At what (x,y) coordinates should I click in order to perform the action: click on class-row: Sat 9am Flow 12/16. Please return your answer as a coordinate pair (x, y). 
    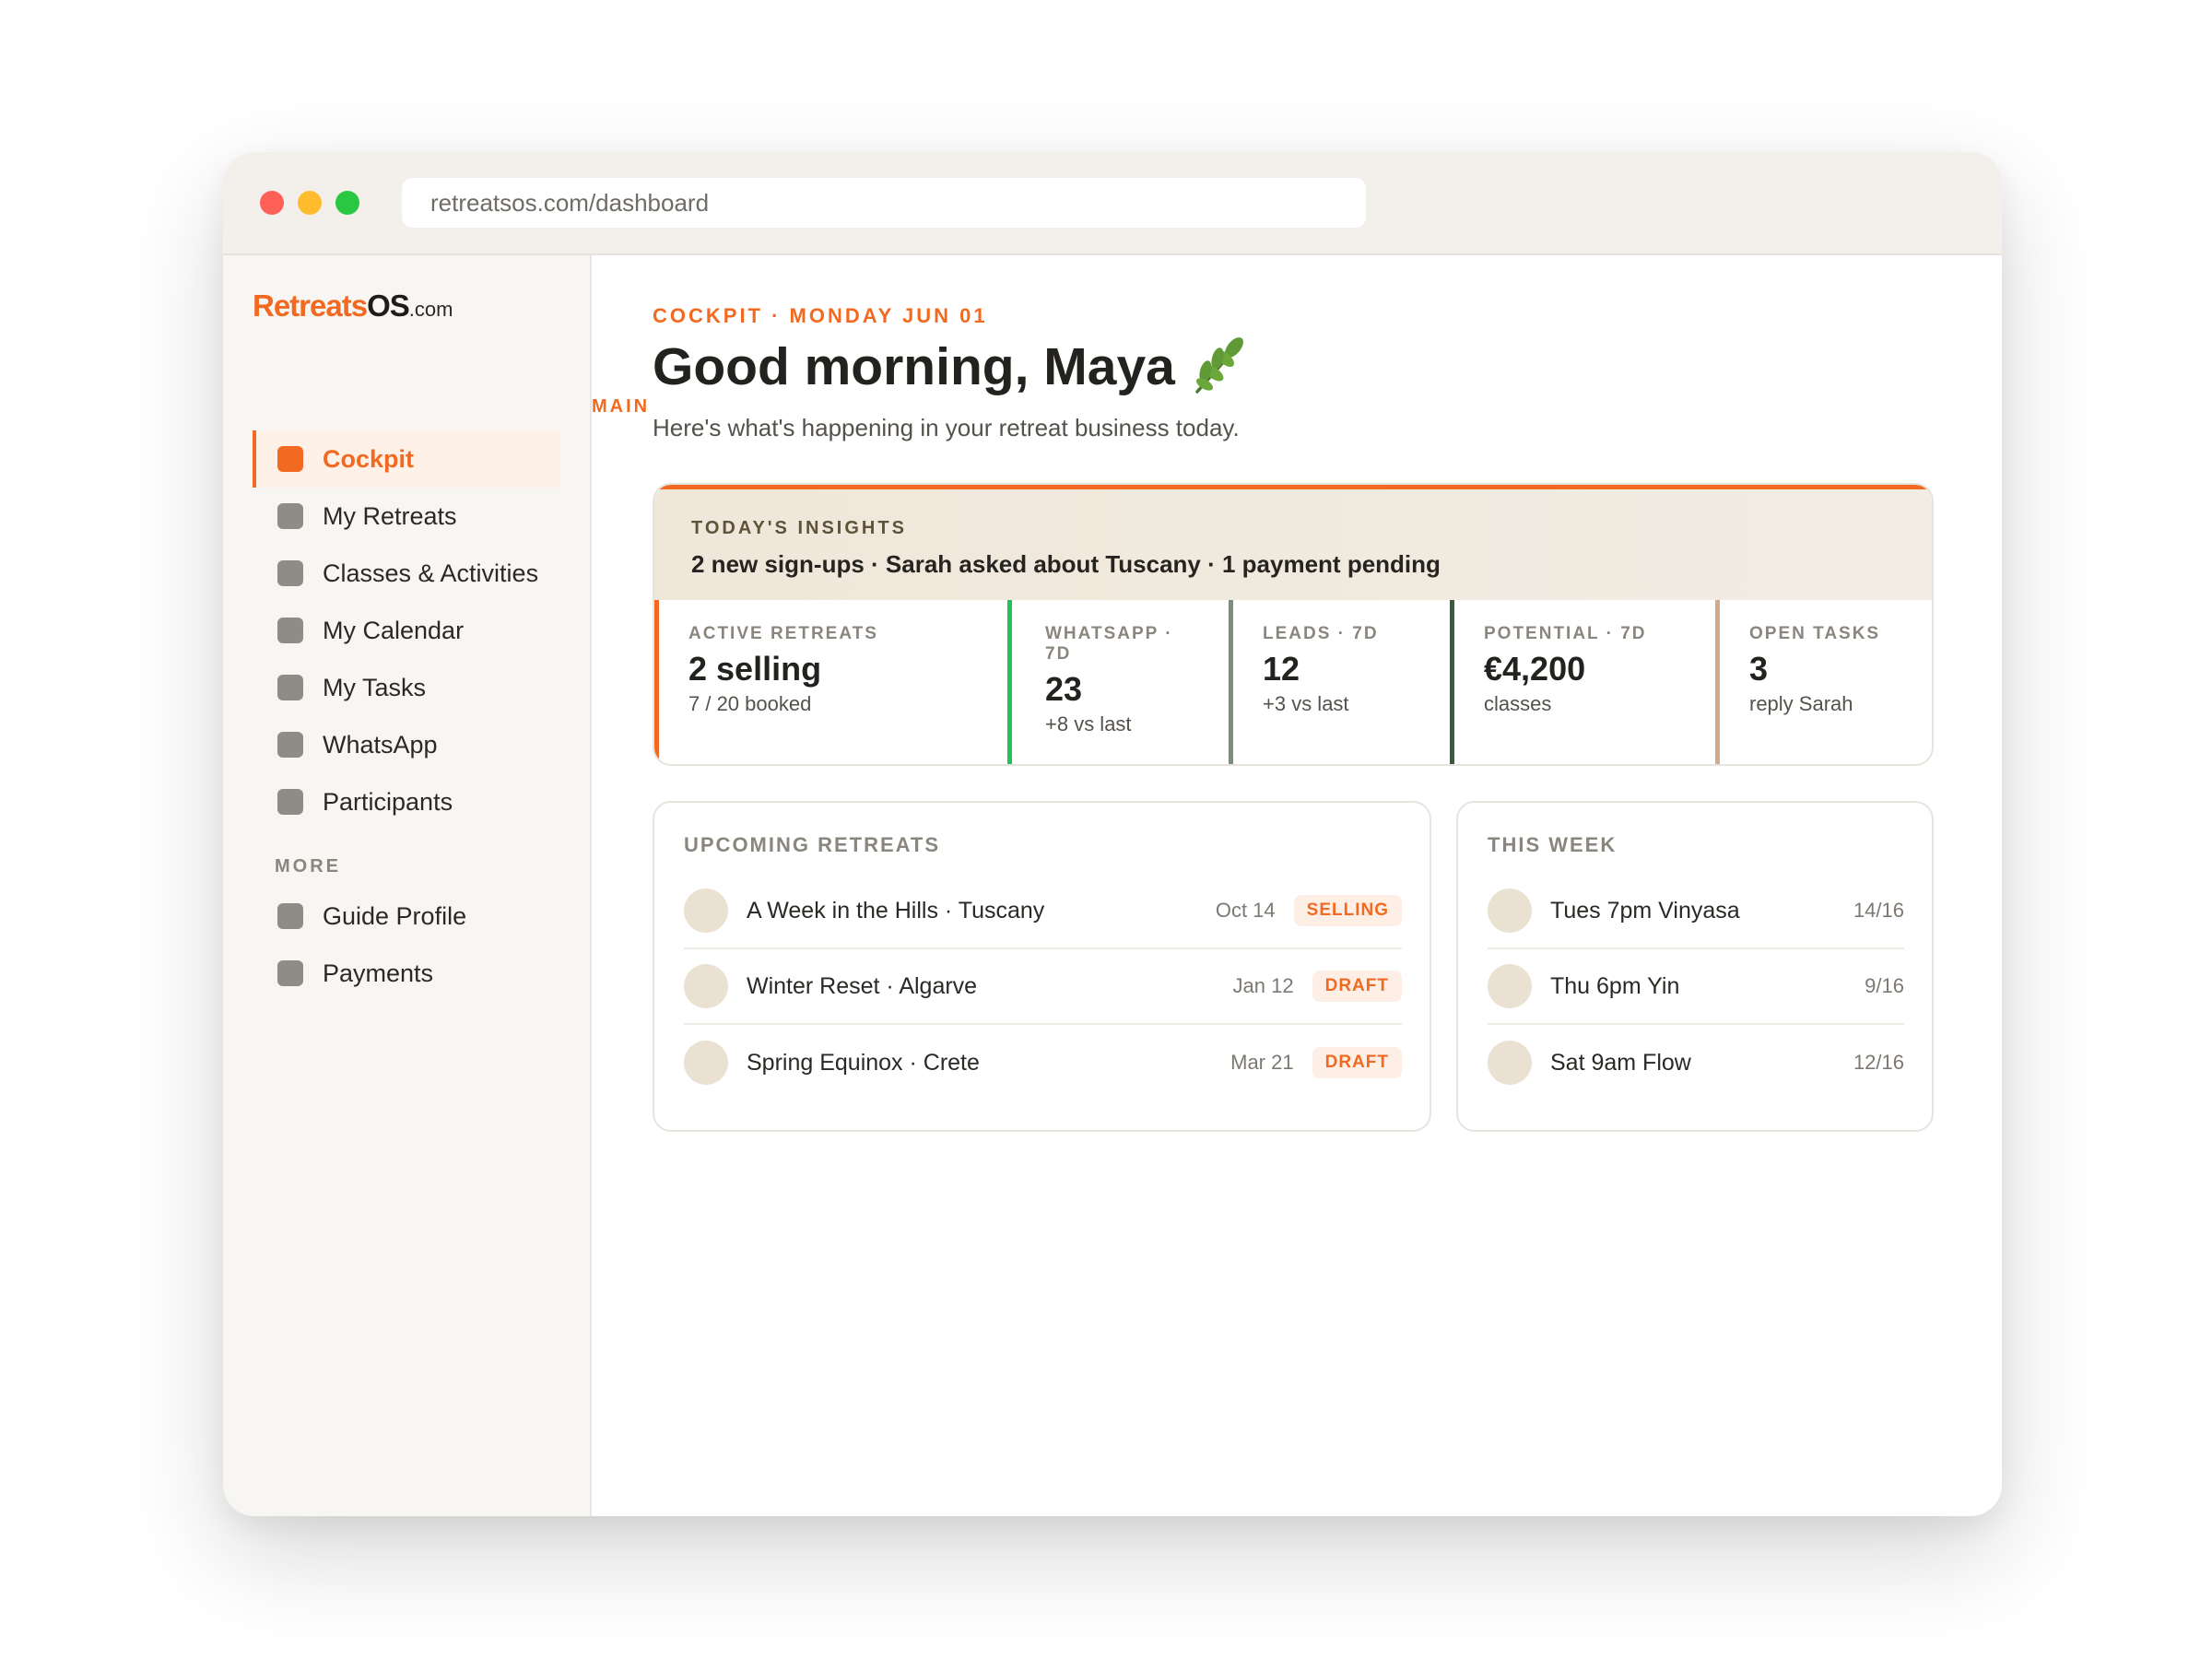
    Looking at the image, I should click on (1696, 1062).